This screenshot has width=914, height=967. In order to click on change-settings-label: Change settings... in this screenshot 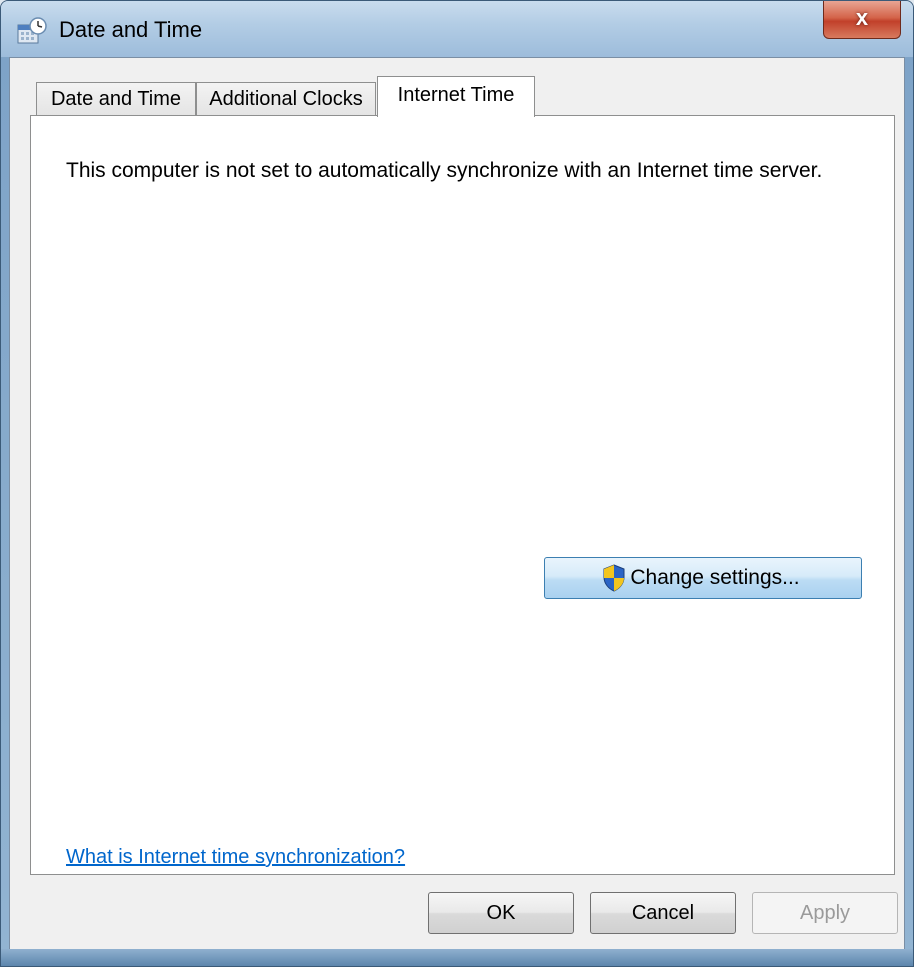, I will do `click(715, 577)`.